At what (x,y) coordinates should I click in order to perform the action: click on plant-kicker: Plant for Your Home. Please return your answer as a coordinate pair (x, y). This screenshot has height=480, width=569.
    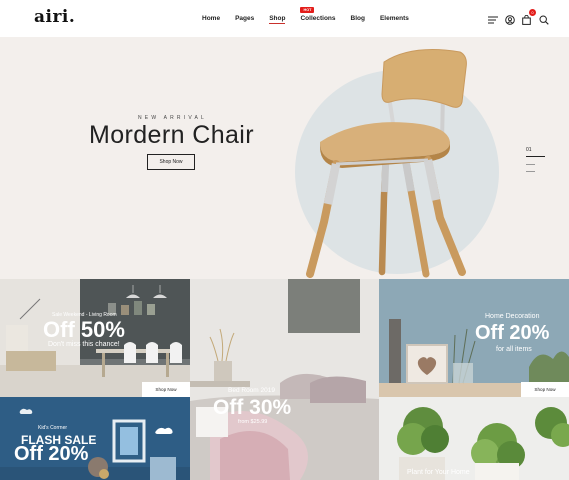
    Looking at the image, I should click on (438, 472).